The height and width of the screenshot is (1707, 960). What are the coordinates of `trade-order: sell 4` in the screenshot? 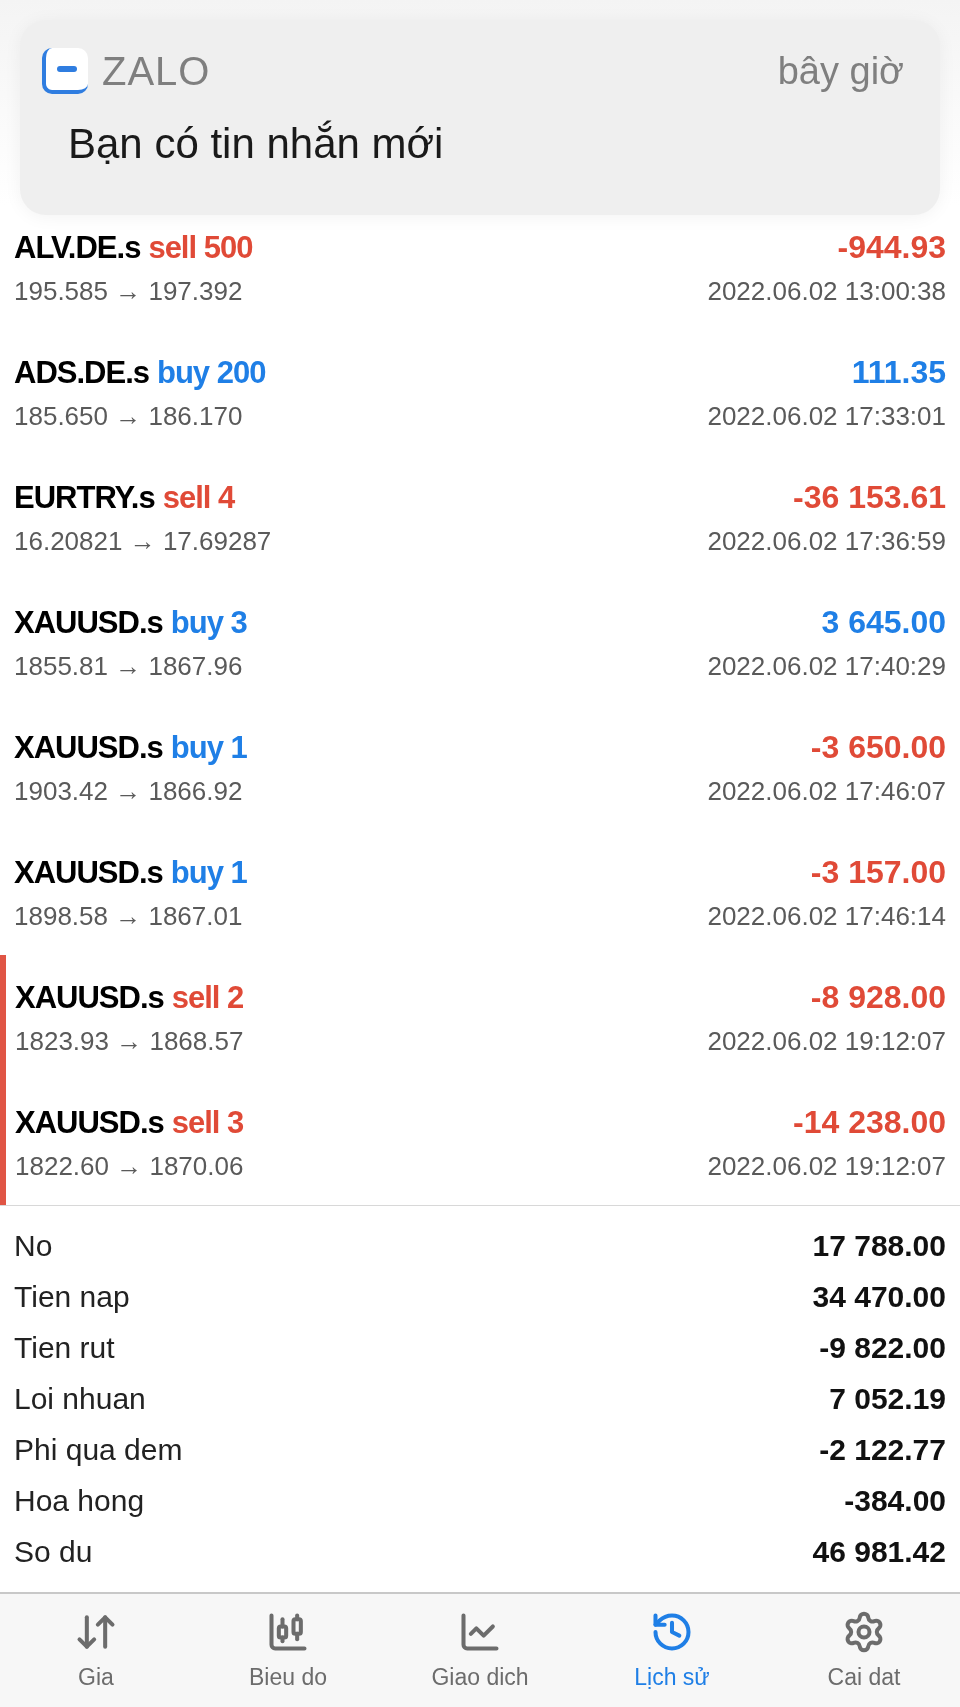 It's located at (198, 497).